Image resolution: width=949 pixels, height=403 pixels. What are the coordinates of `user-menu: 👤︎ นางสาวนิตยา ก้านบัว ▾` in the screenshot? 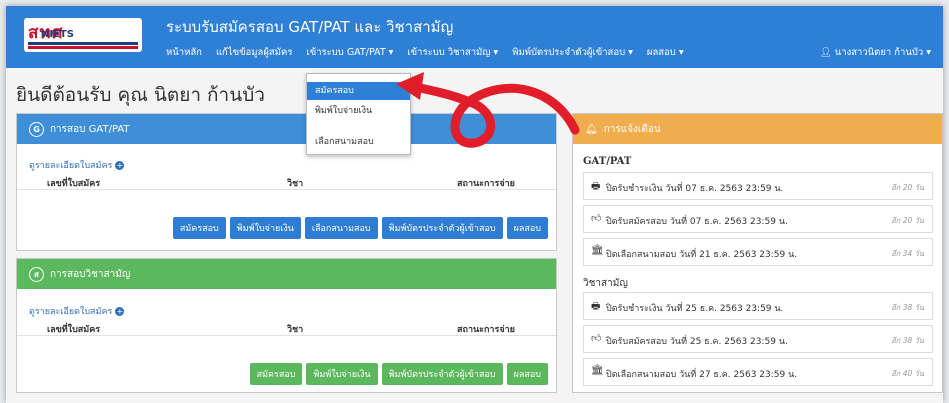 It's located at (875, 52).